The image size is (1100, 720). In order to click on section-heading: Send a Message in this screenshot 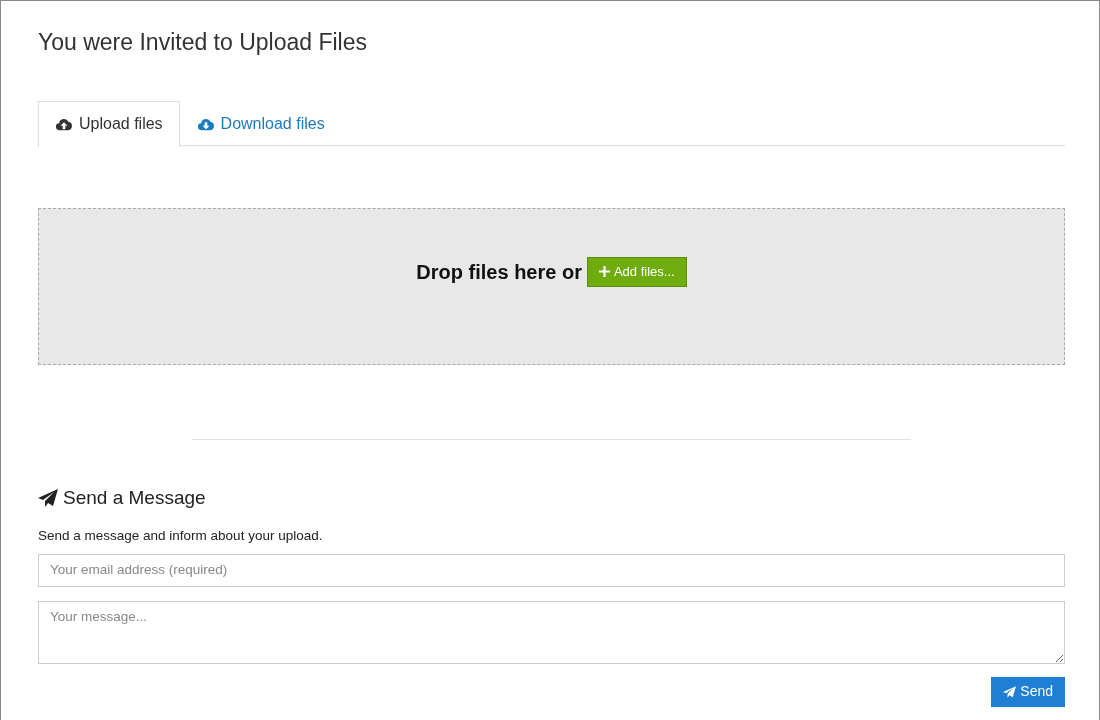, I will do `click(134, 497)`.